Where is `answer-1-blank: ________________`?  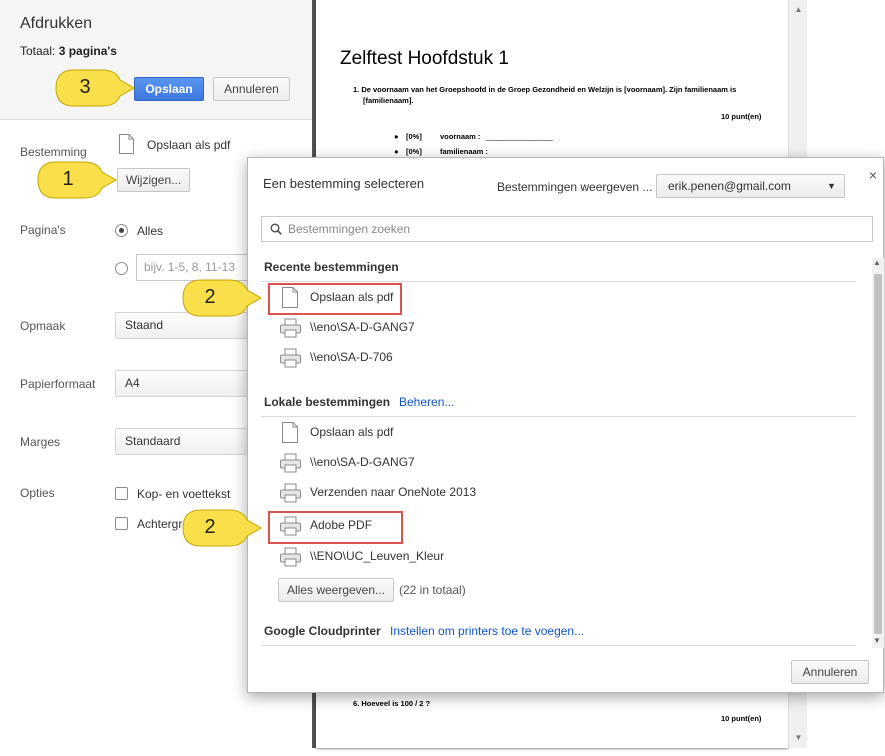 answer-1-blank: ________________ is located at coordinates (519, 136).